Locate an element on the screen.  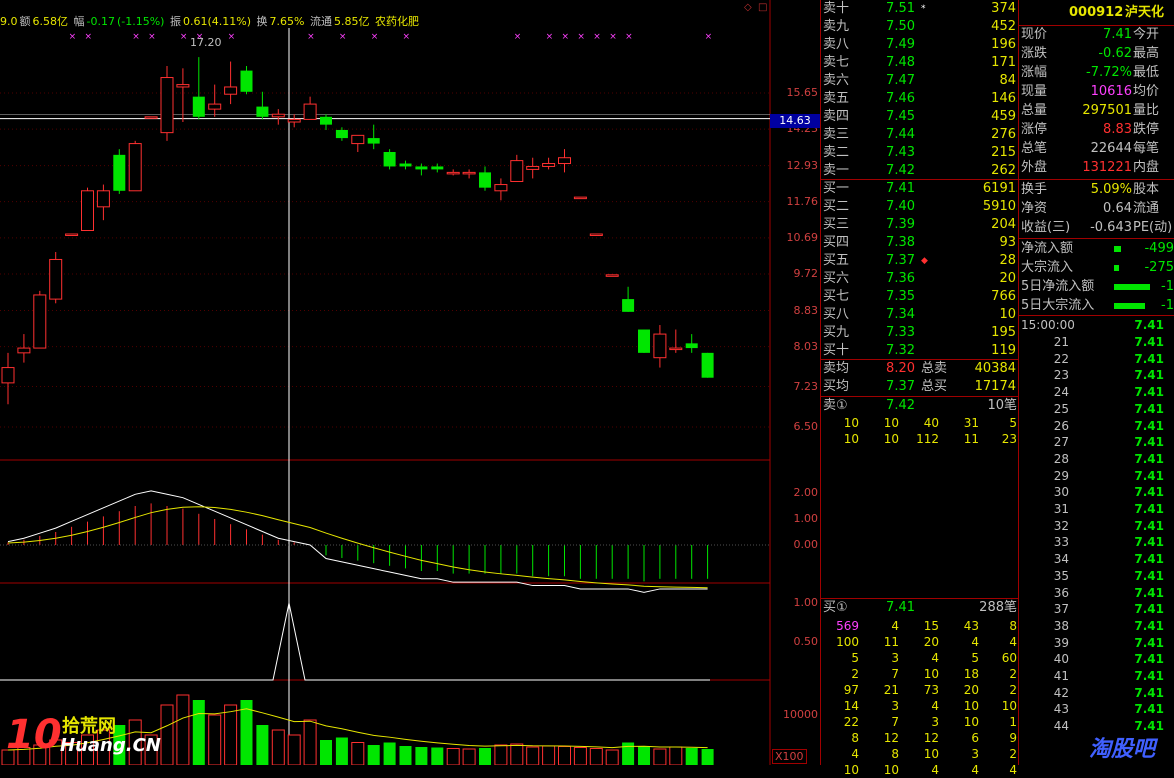
bid-row-3: 买四 7.38 93 is located at coordinates (920, 243).